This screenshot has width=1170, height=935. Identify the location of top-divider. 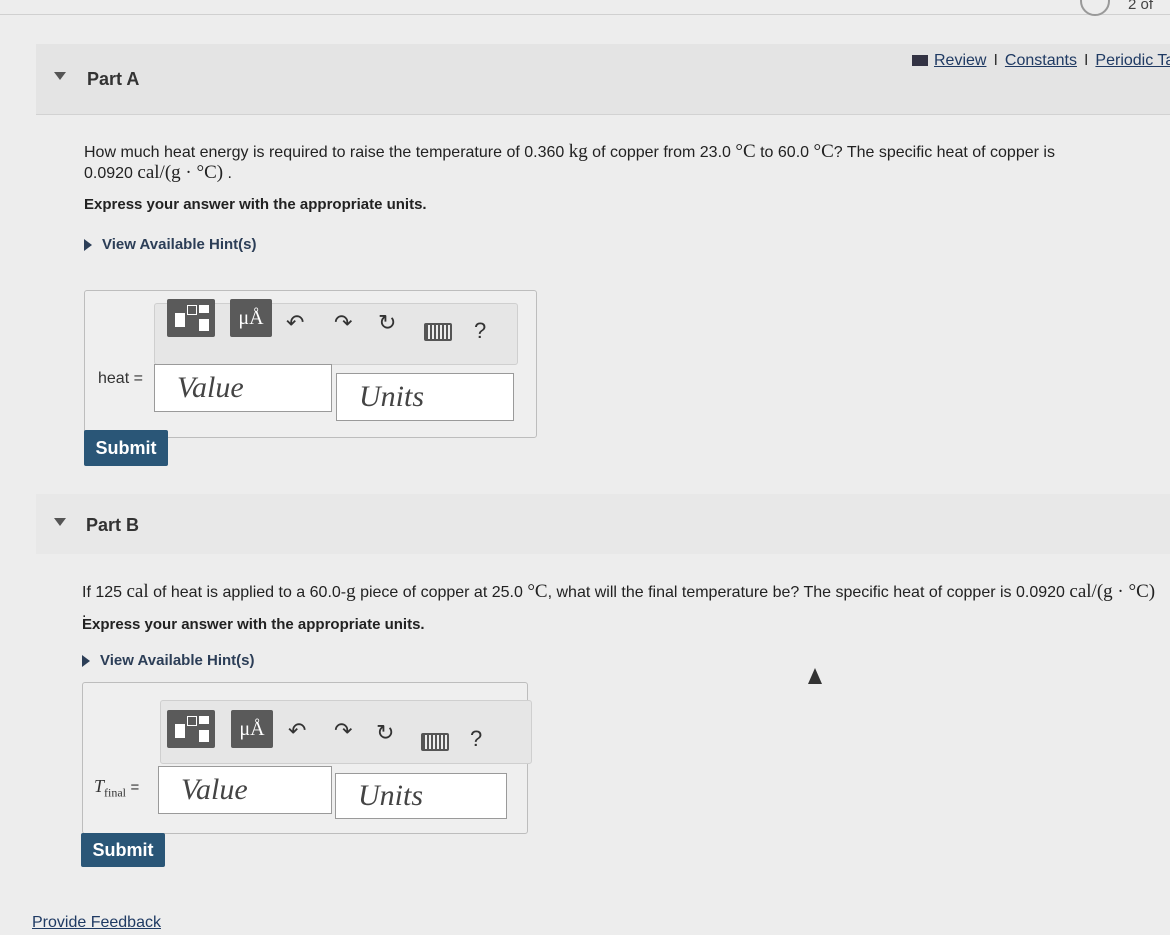
(585, 14).